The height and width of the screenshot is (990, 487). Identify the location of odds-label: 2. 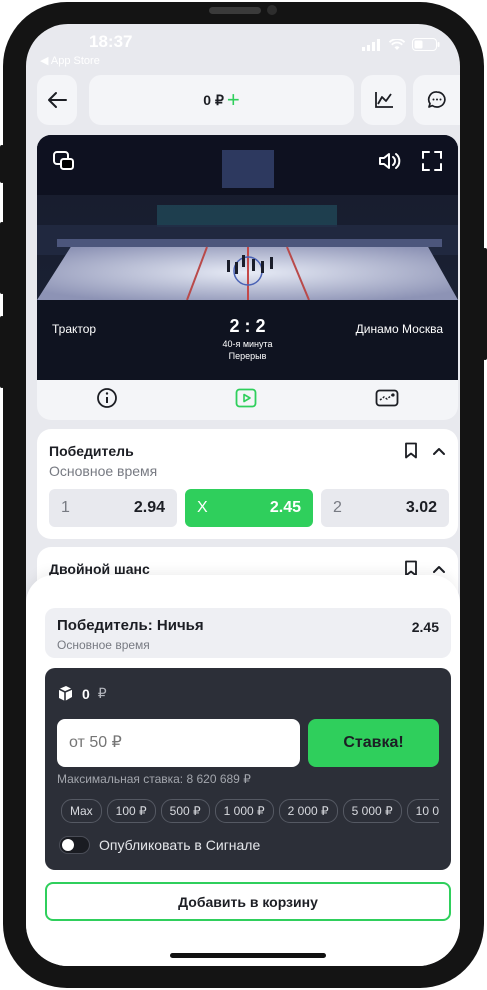
(337, 507).